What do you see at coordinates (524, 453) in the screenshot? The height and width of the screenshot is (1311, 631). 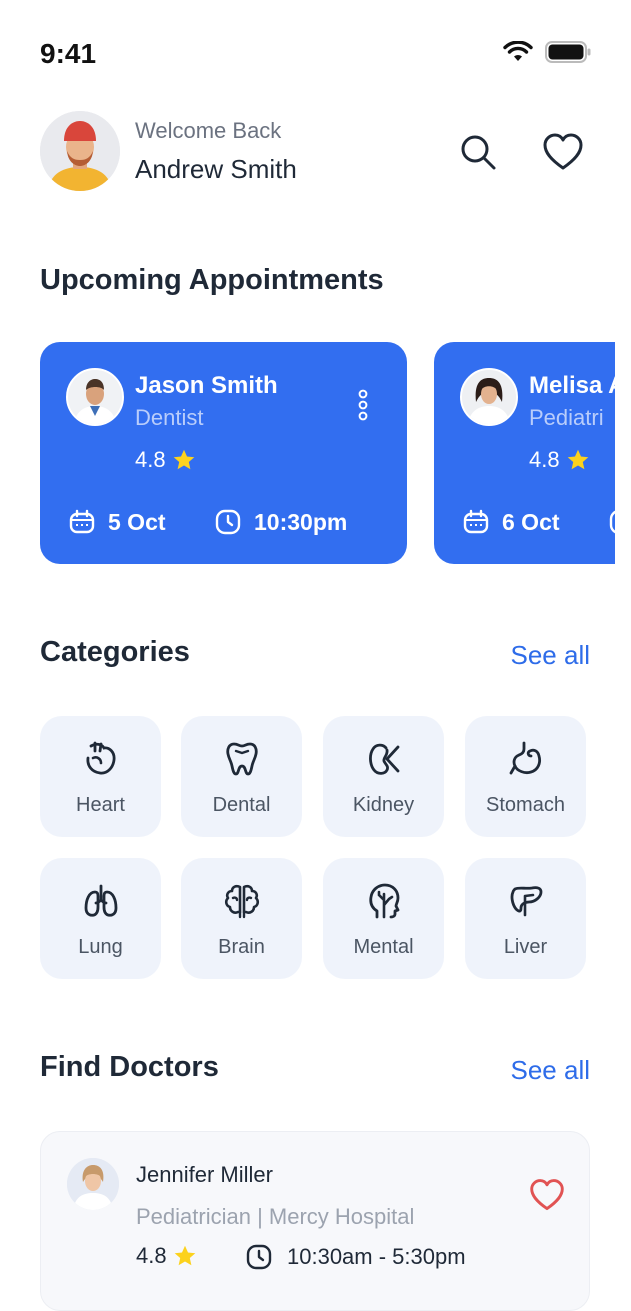 I see `appointment-card: Melisa A Pediatri 4.8 6 Oct` at bounding box center [524, 453].